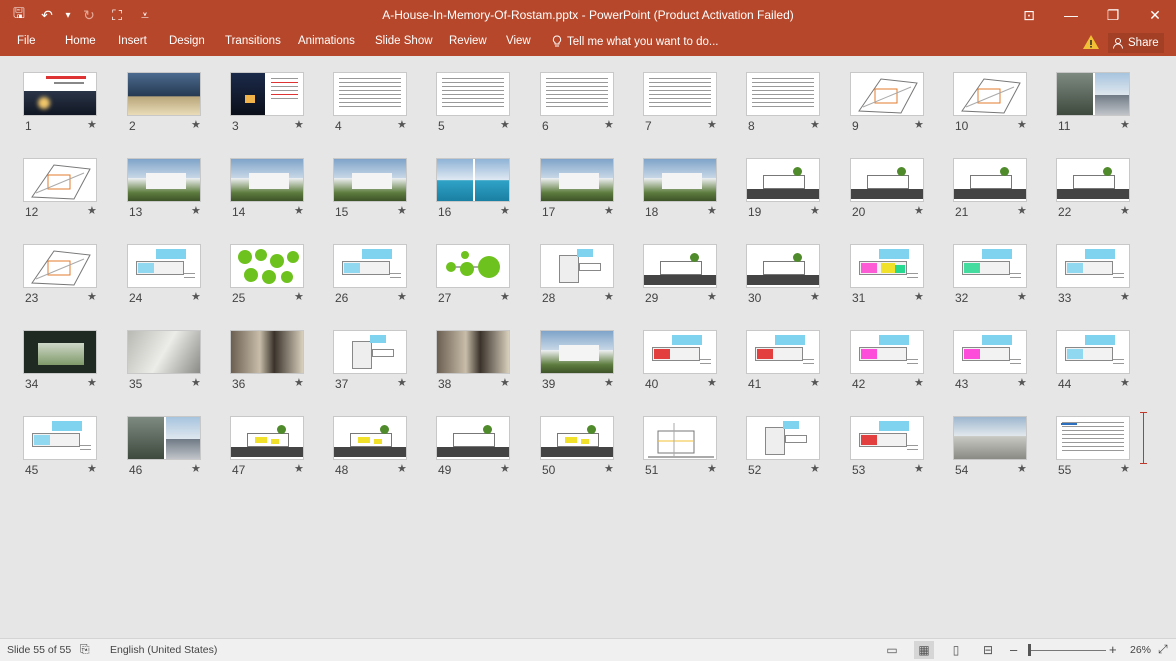 Image resolution: width=1176 pixels, height=661 pixels. What do you see at coordinates (282, 107) in the screenshot?
I see `slide-thumbnail: 3 ★` at bounding box center [282, 107].